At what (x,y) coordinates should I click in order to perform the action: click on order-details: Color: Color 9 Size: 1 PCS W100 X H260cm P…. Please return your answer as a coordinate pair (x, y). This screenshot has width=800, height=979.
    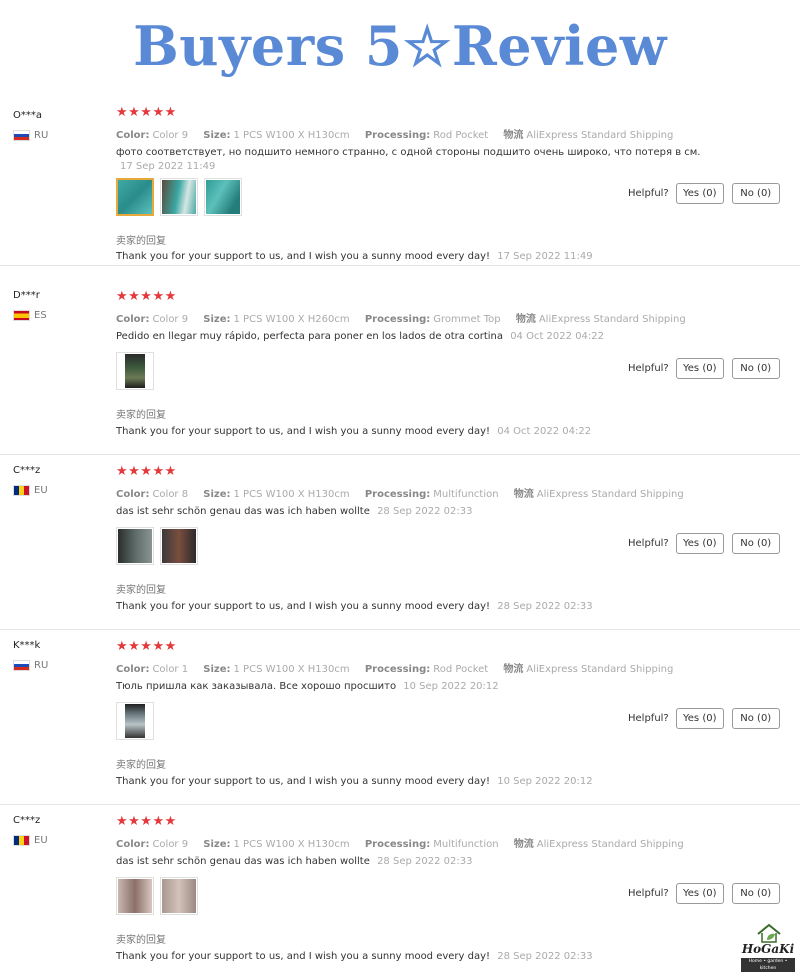
    Looking at the image, I should click on (407, 317).